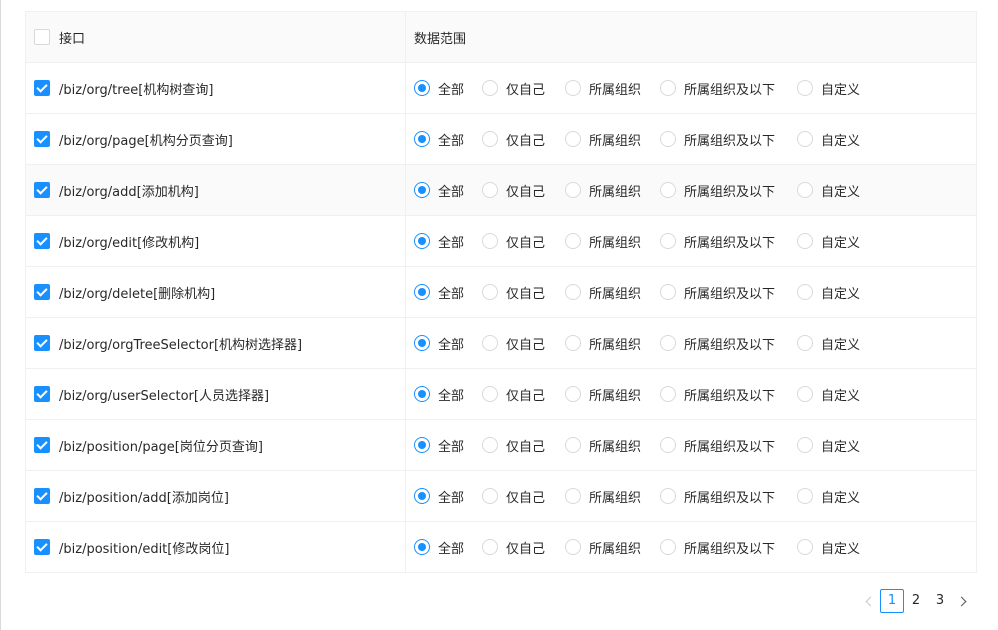 The width and height of the screenshot is (998, 630). I want to click on page-1-button: 1, so click(892, 601).